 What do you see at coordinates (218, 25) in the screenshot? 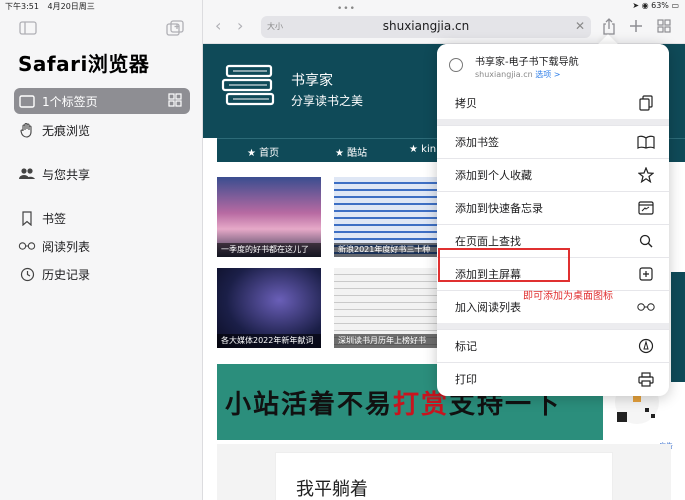
I see `back-icon: ‹` at bounding box center [218, 25].